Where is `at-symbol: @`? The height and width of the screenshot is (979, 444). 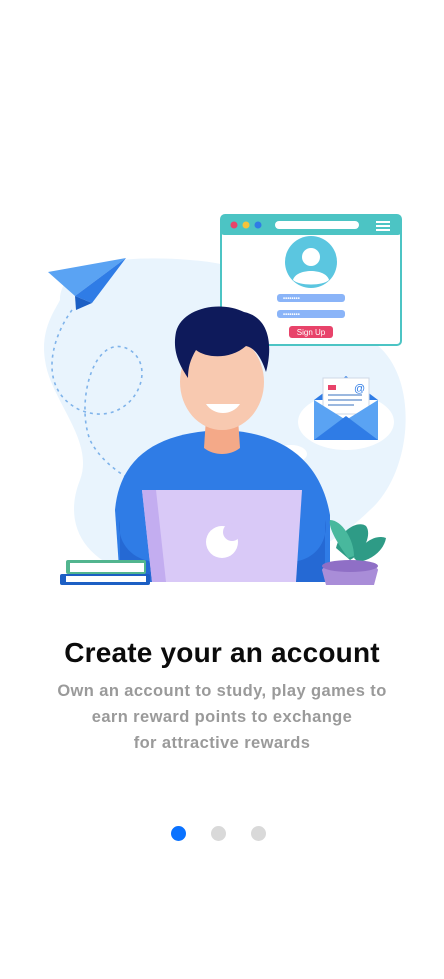 at-symbol: @ is located at coordinates (359, 389).